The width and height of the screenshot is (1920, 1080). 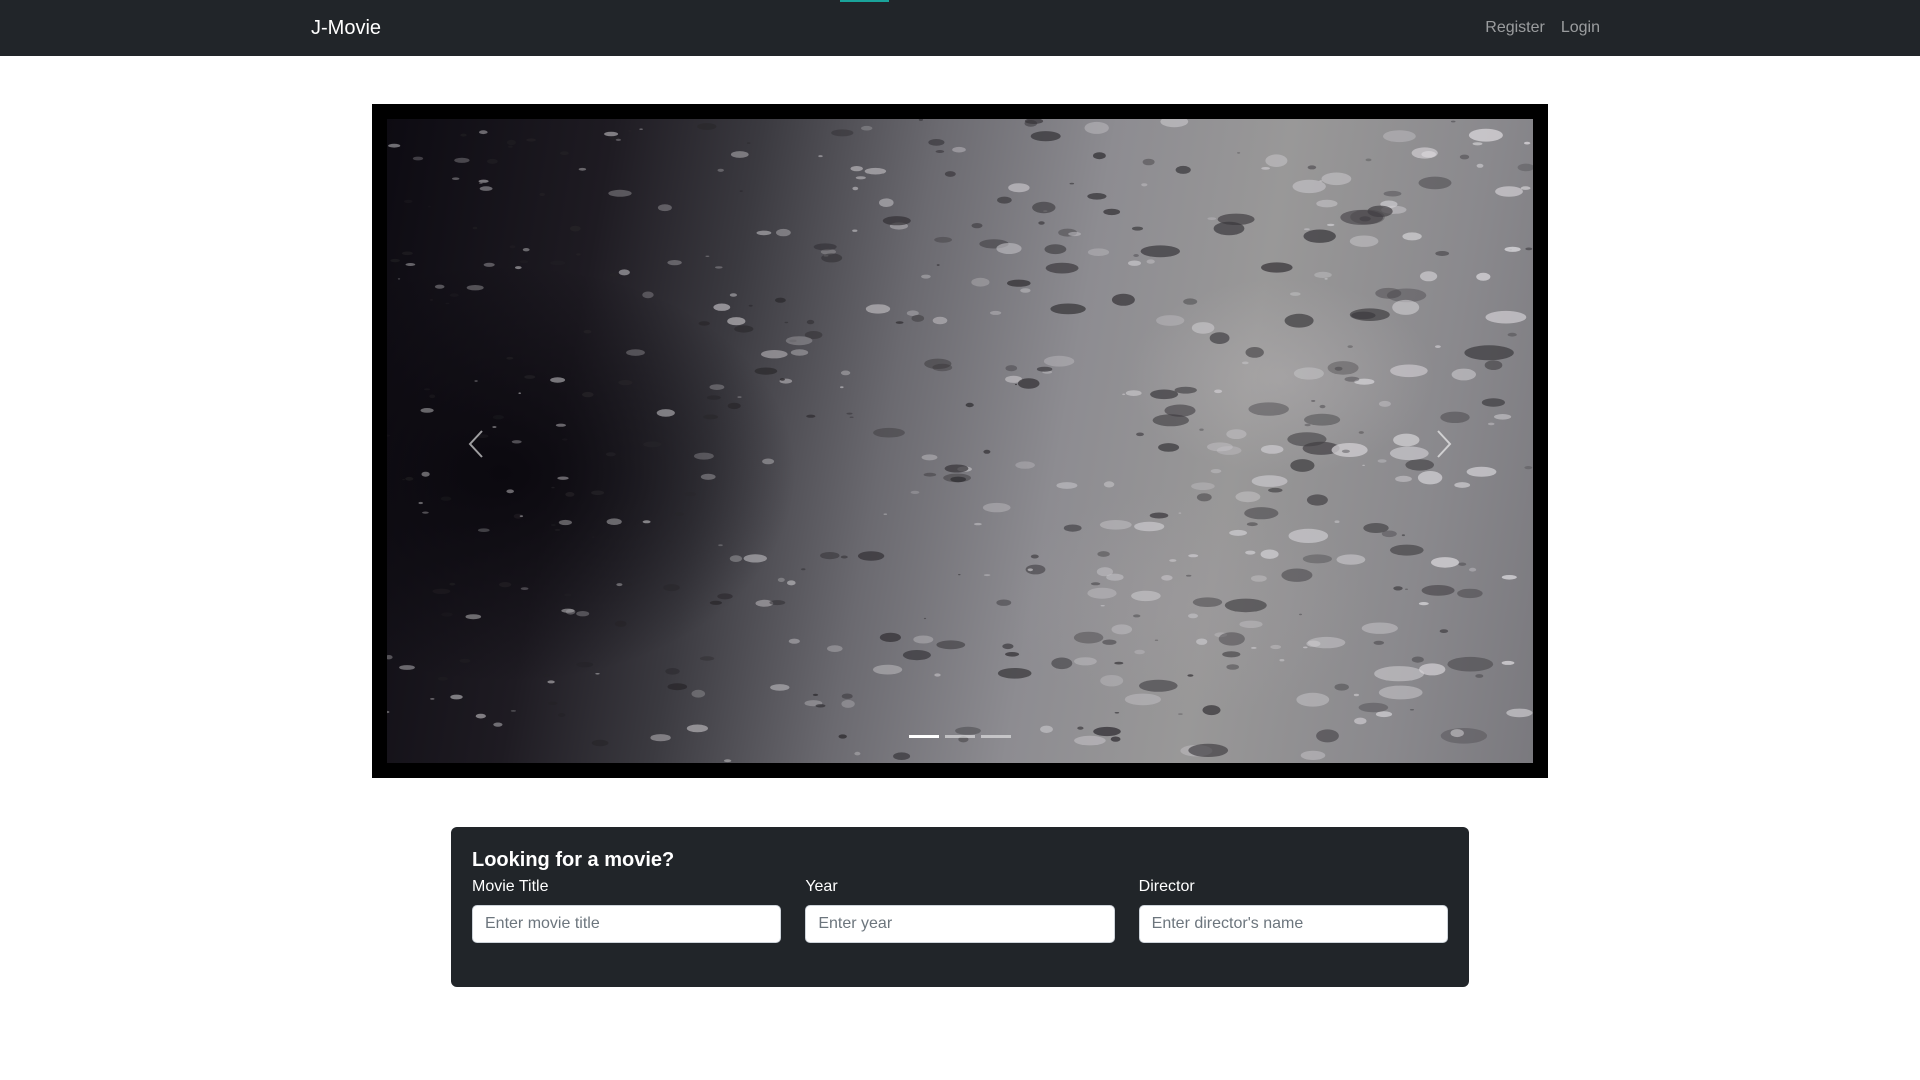 I want to click on top-navbar: J-Movie Register Login, so click(x=960, y=28).